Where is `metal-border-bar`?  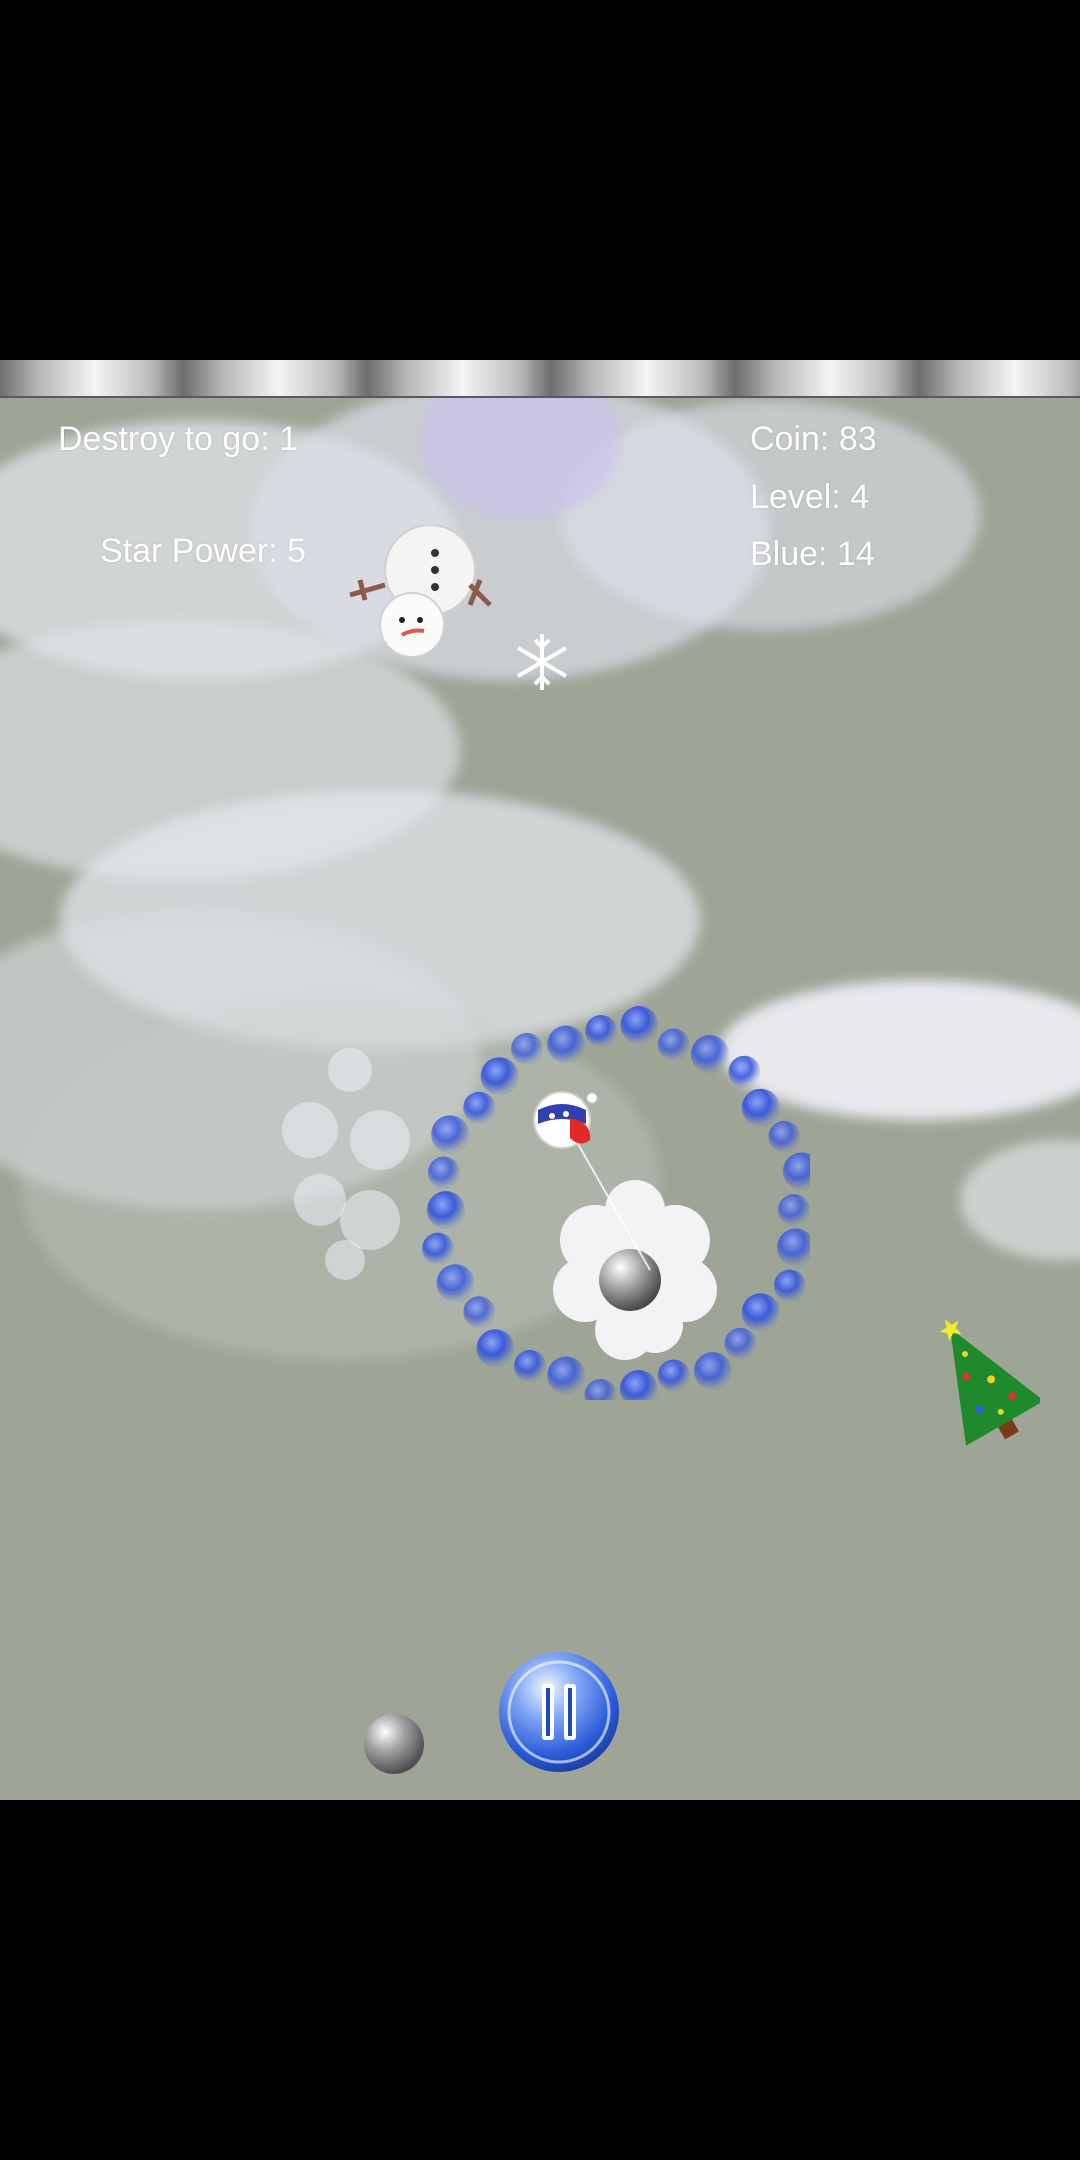 metal-border-bar is located at coordinates (540, 379).